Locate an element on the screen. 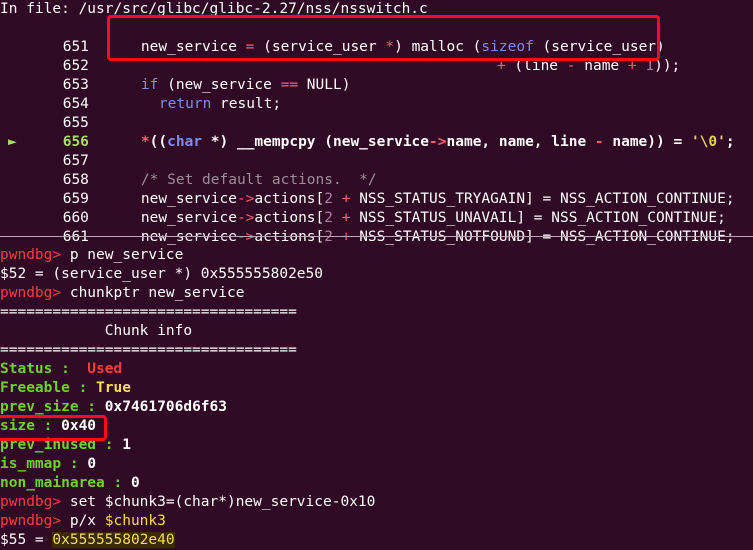  source-line-654: 654 return result; is located at coordinates (140, 94).